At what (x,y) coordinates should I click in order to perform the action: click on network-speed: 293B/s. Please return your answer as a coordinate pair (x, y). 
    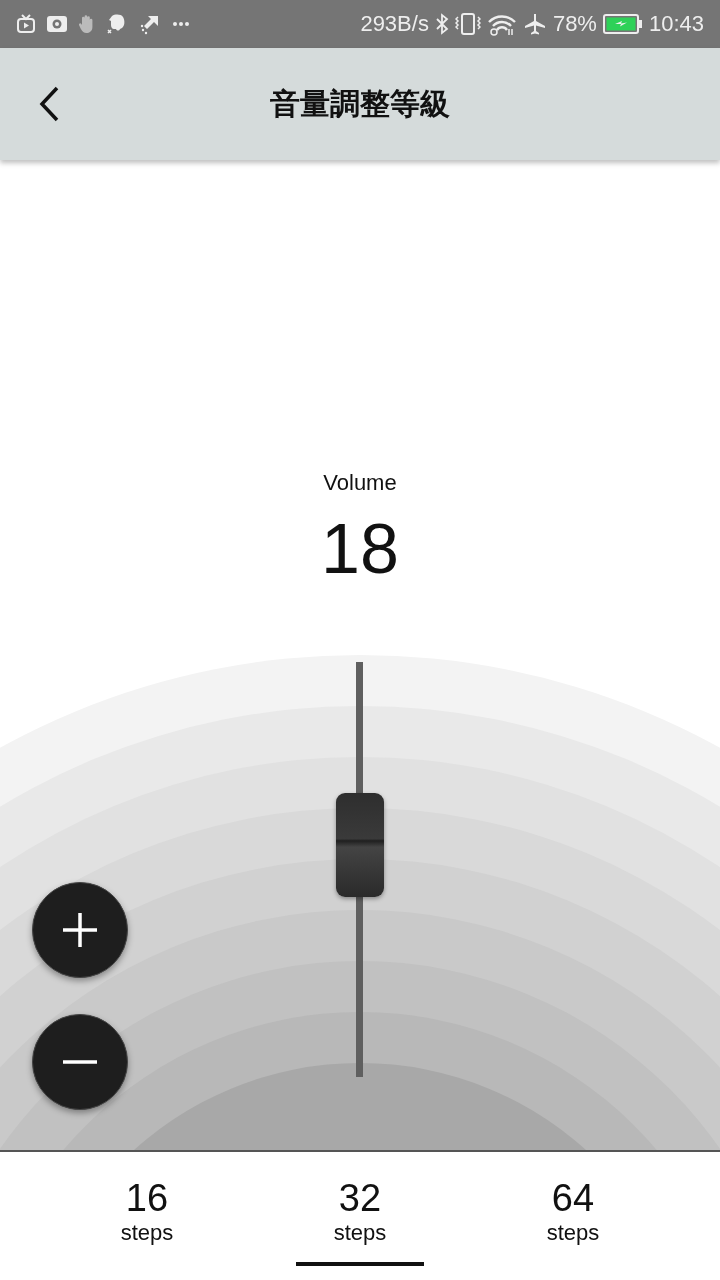
    Looking at the image, I should click on (394, 24).